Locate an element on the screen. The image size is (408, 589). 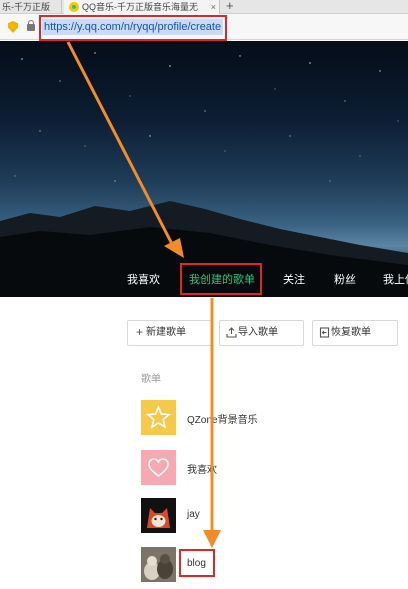
playlist-name: jay is located at coordinates (193, 514).